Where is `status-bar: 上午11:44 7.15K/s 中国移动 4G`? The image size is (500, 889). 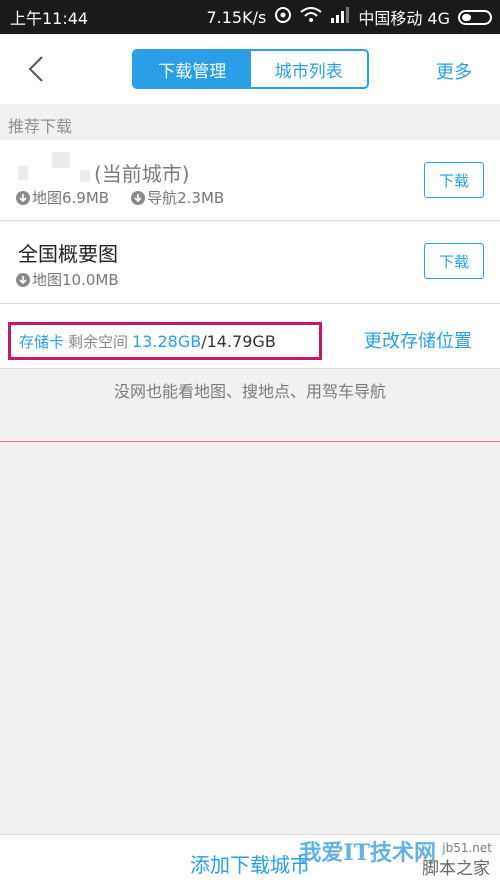 status-bar: 上午11:44 7.15K/s 中国移动 4G is located at coordinates (250, 17).